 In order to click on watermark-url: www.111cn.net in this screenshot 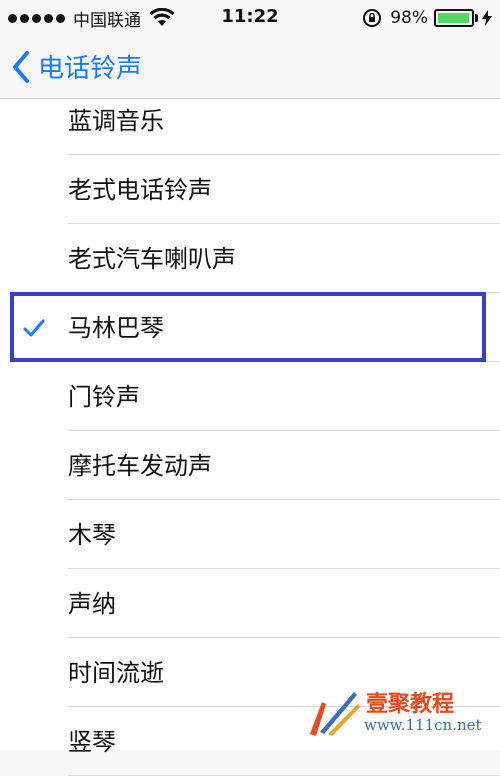, I will do `click(423, 725)`.